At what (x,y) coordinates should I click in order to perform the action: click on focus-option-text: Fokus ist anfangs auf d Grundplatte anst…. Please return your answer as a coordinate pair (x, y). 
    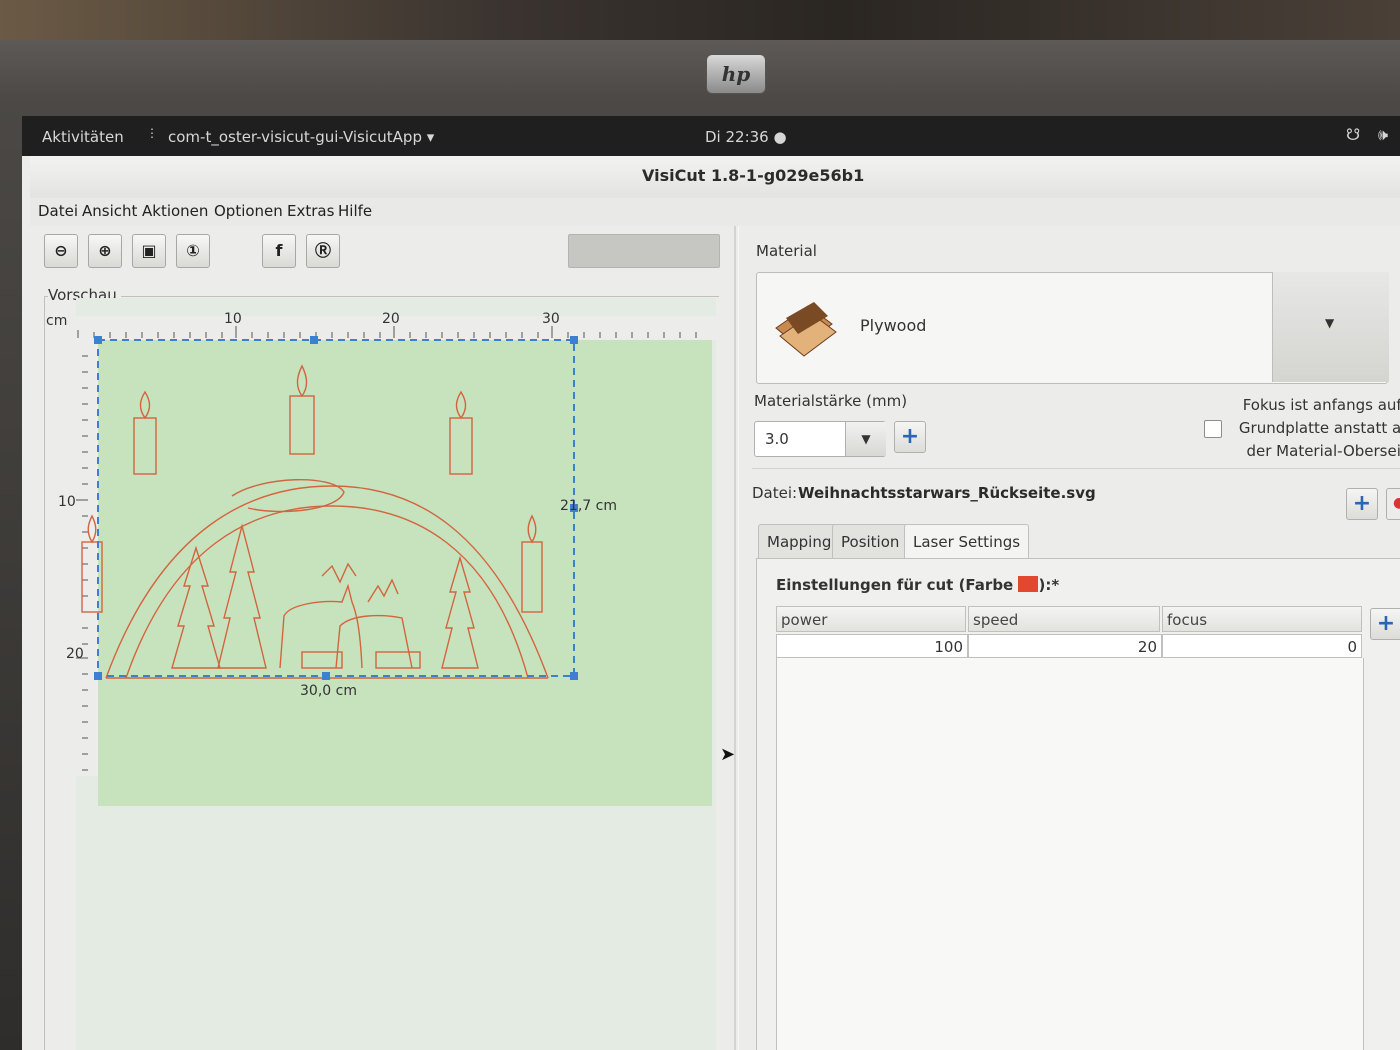
    Looking at the image, I should click on (1319, 428).